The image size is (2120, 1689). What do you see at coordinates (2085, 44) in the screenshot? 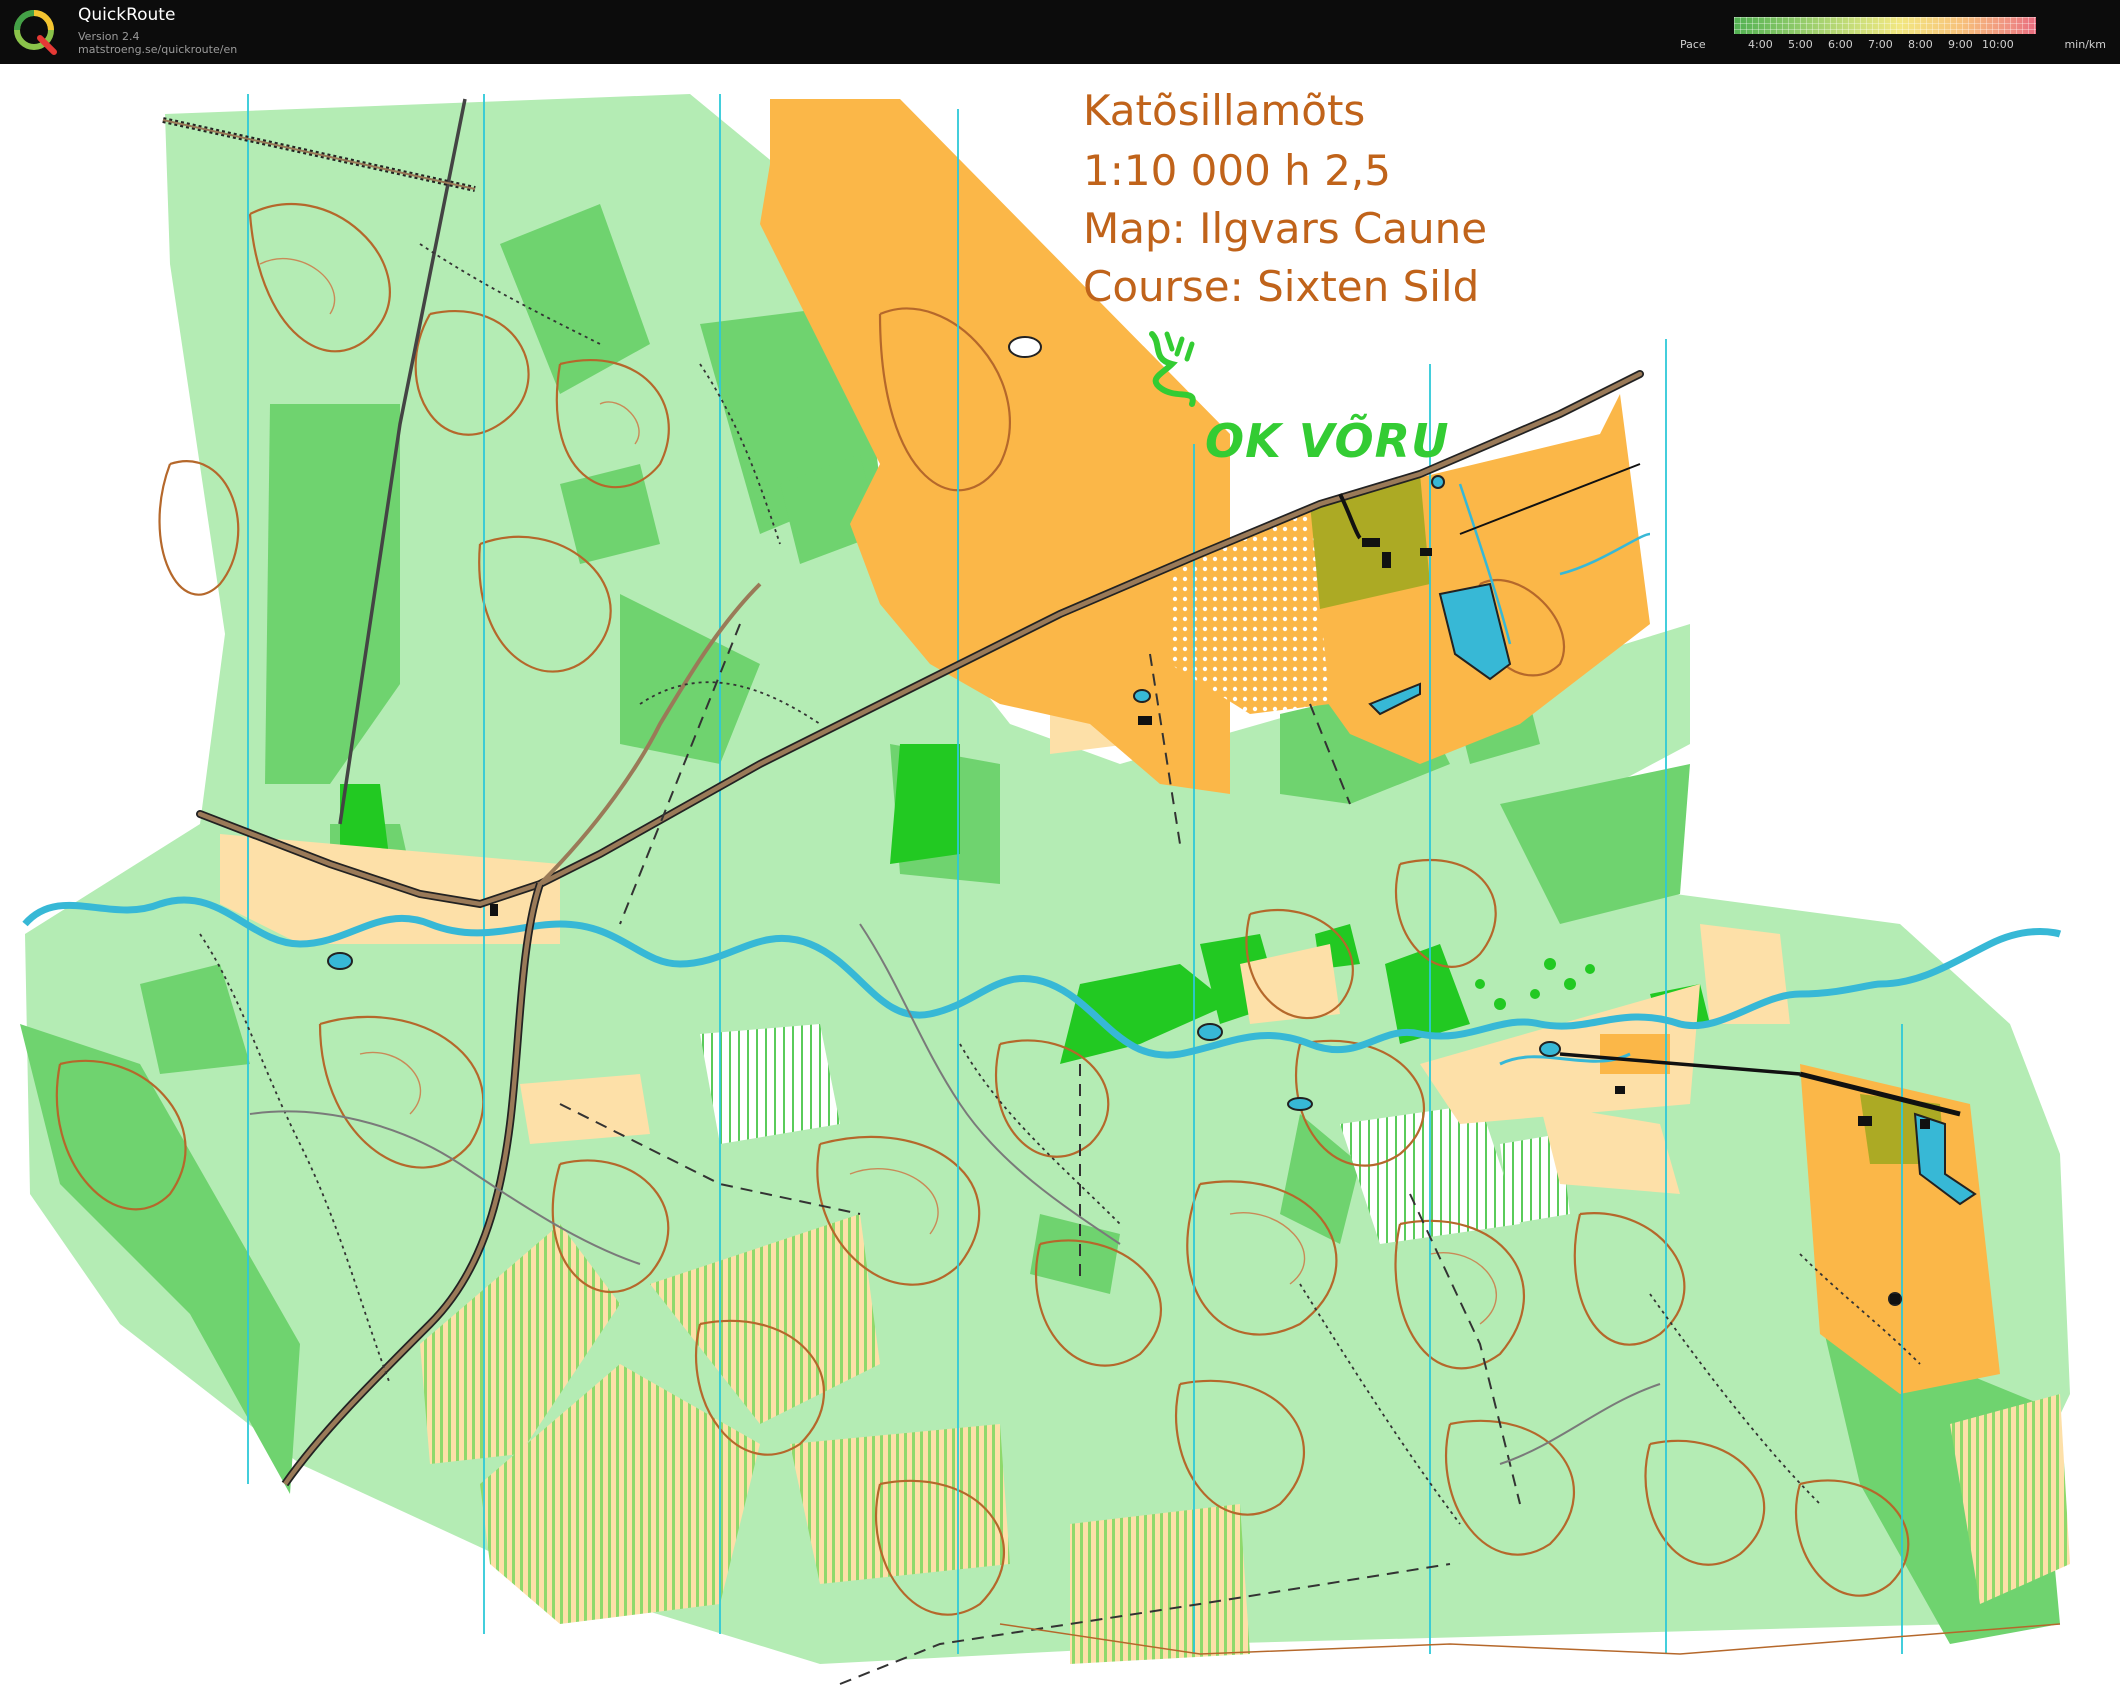
I see `pace-legend-unit: min/km` at bounding box center [2085, 44].